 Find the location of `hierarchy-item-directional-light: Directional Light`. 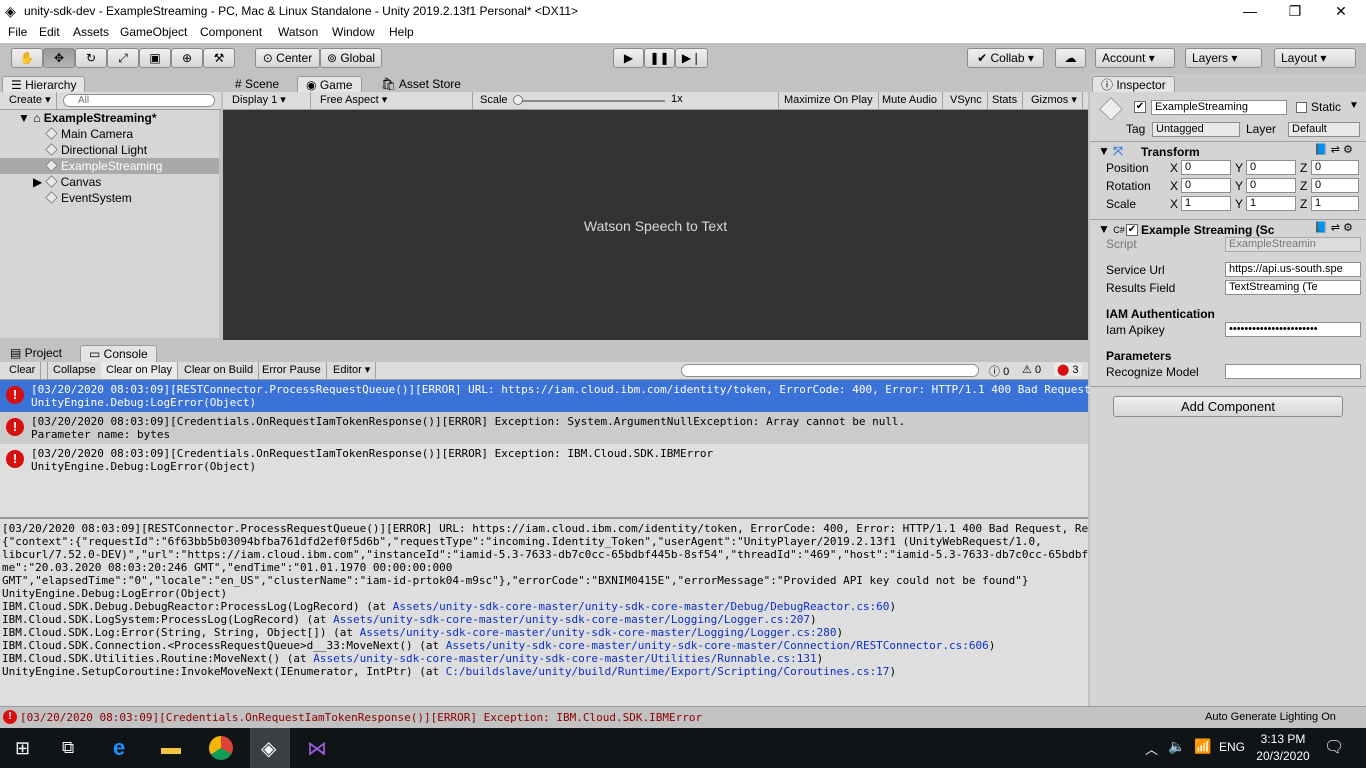

hierarchy-item-directional-light: Directional Light is located at coordinates (96, 150).